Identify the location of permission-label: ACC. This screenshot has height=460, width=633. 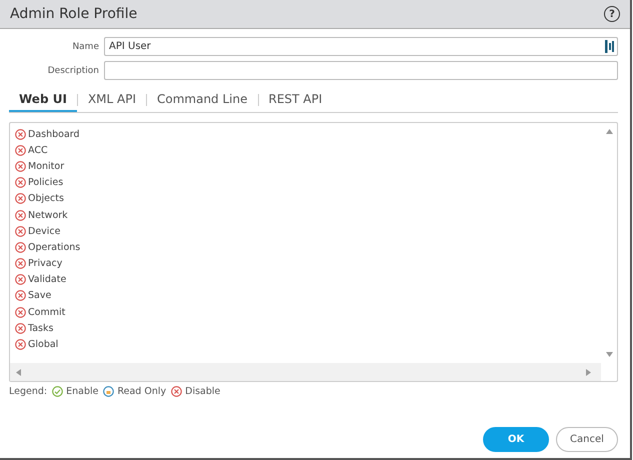
(38, 150).